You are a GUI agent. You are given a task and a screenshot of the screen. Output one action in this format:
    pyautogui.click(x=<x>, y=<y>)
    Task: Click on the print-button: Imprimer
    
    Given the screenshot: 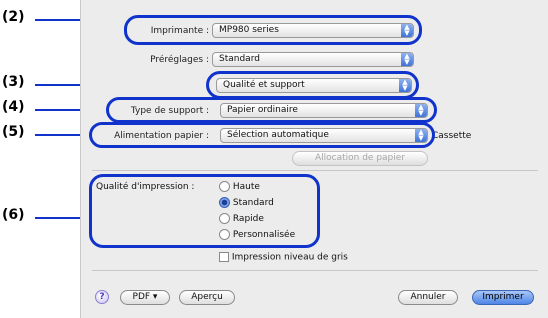 What is the action you would take?
    pyautogui.click(x=503, y=297)
    